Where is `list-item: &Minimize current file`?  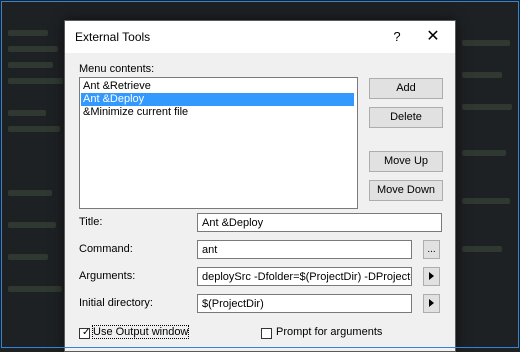 list-item: &Minimize current file is located at coordinates (217, 112).